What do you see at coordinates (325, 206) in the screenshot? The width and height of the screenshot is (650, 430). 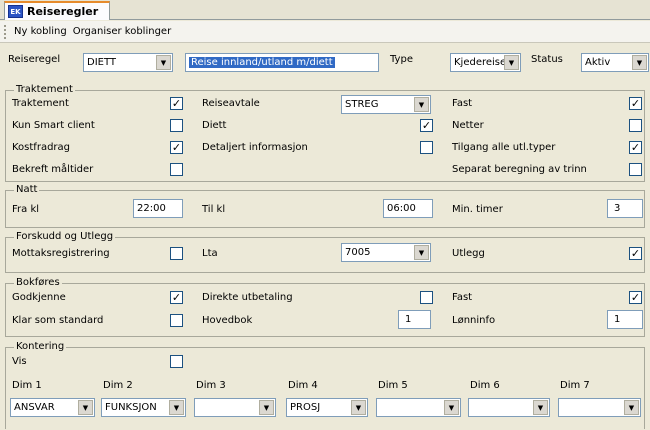 I see `natt-group: Natt` at bounding box center [325, 206].